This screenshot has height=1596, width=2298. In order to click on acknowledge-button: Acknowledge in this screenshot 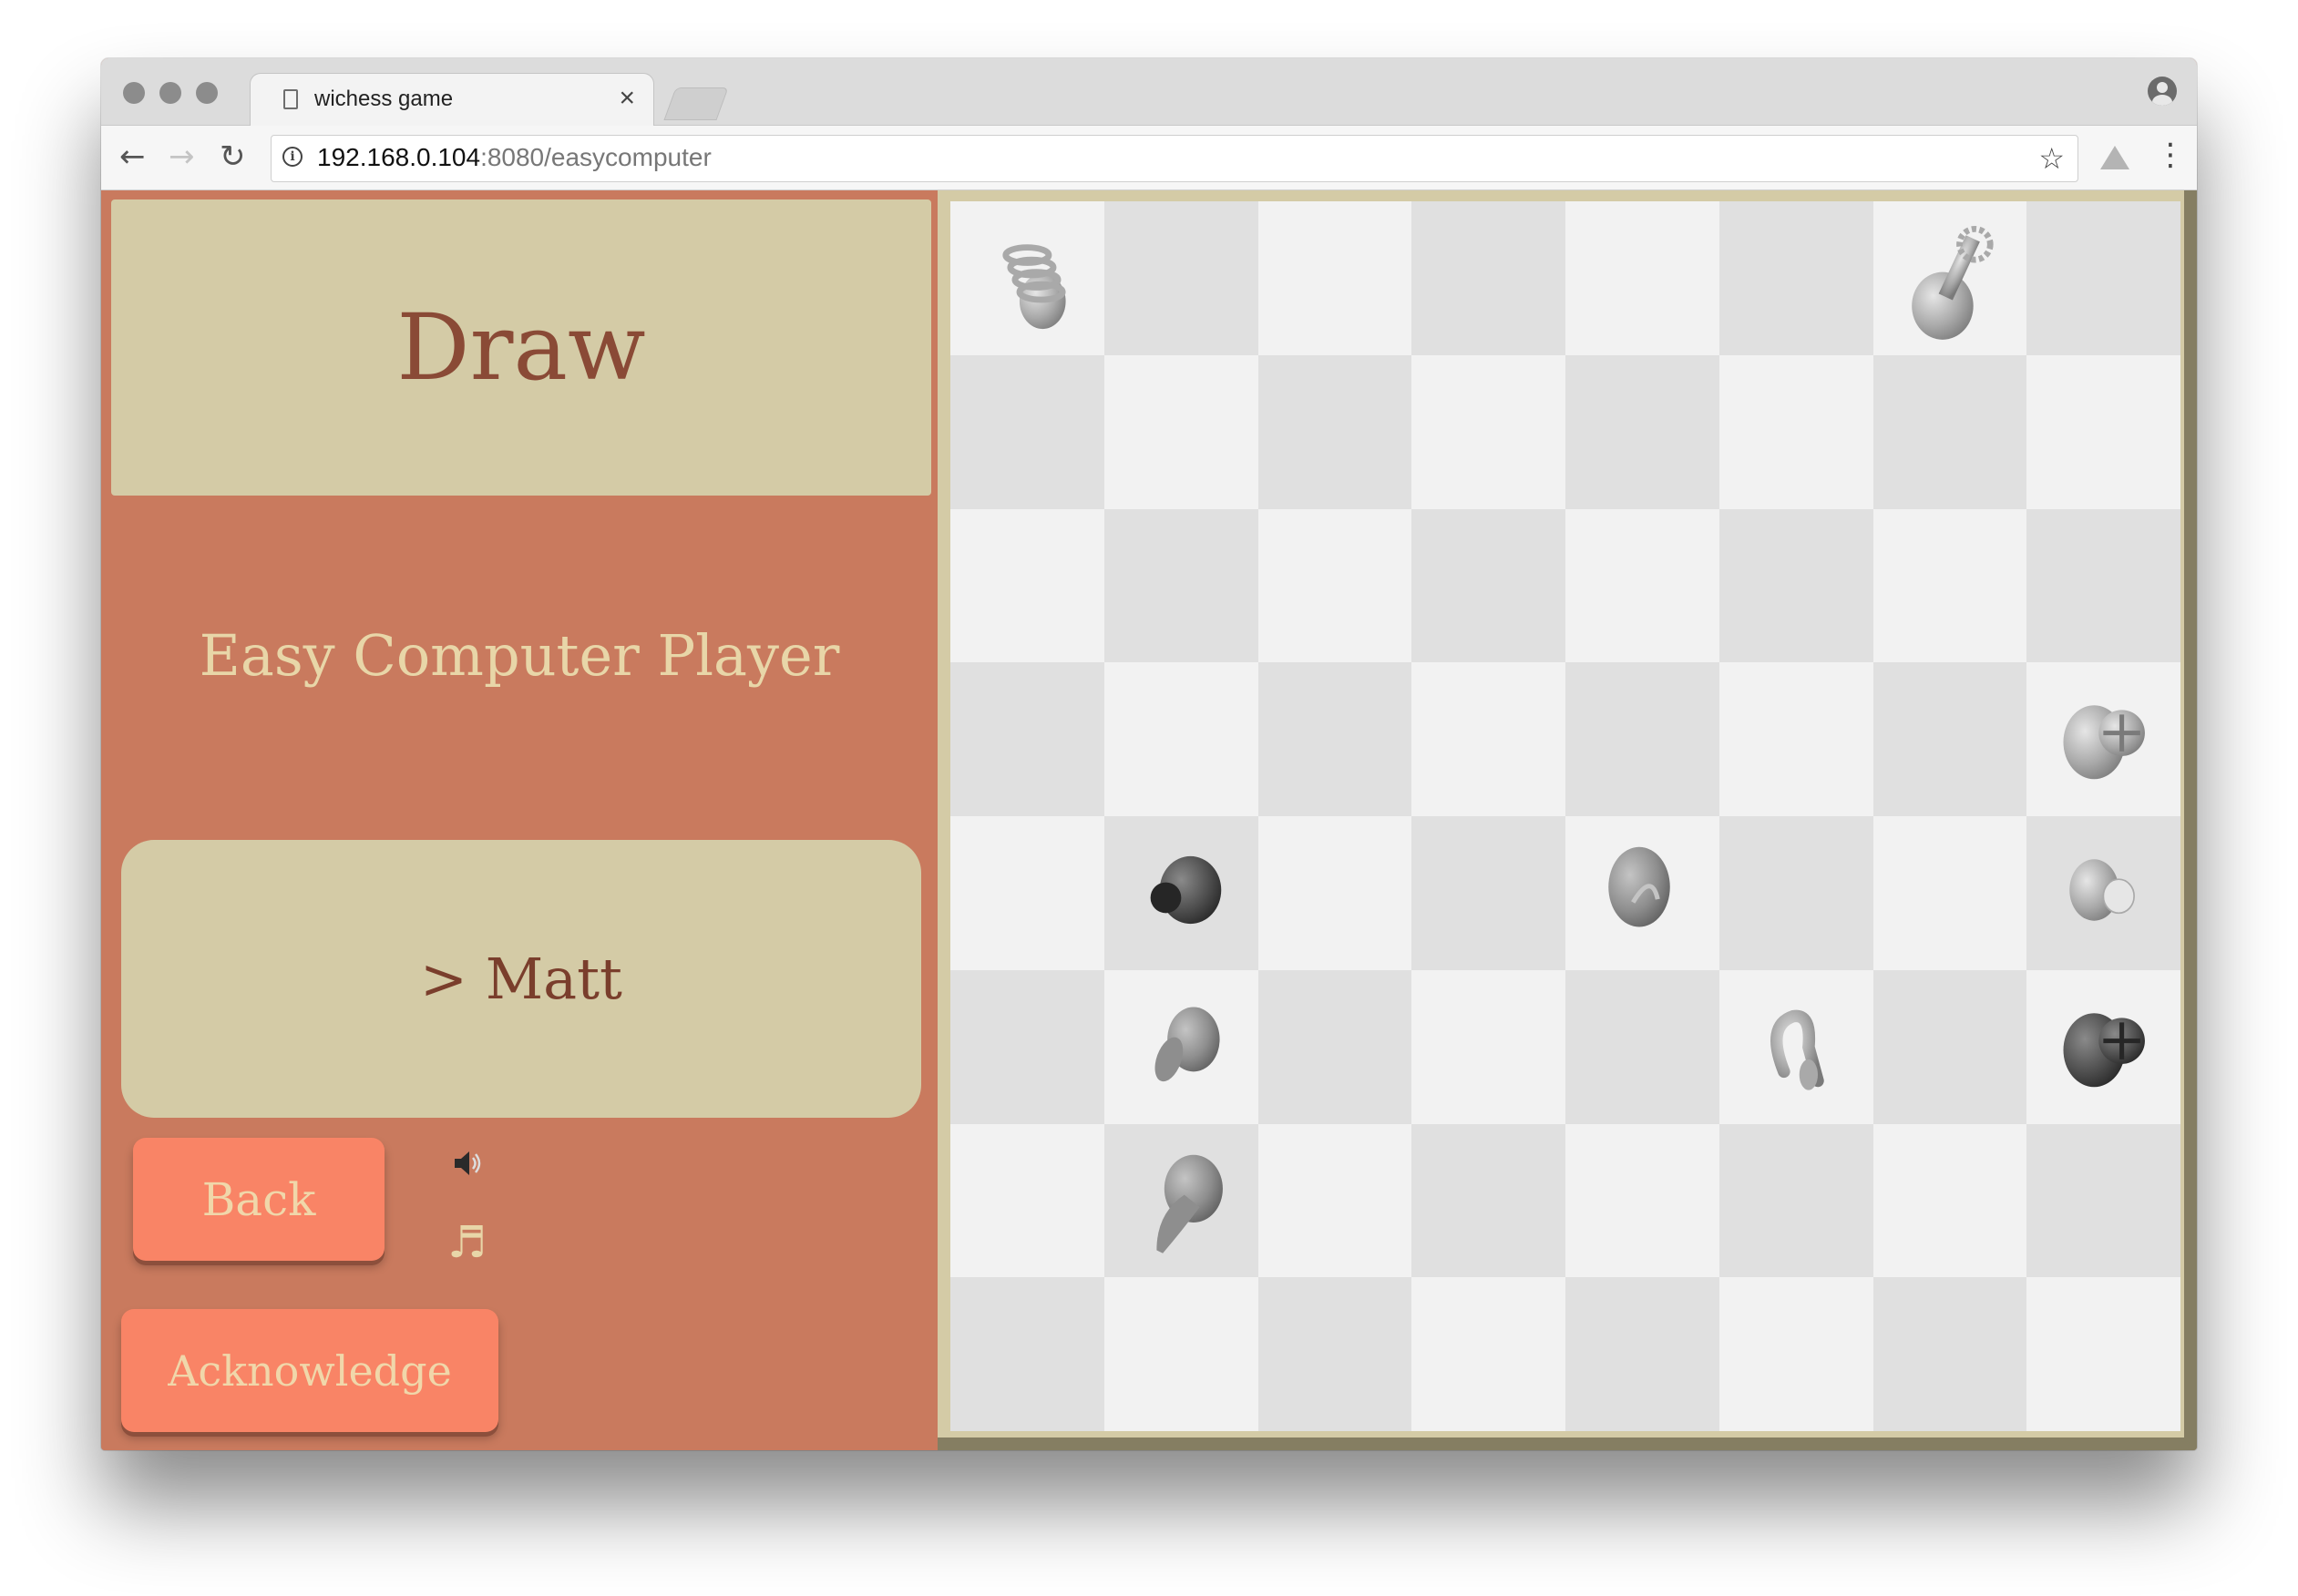, I will do `click(309, 1370)`.